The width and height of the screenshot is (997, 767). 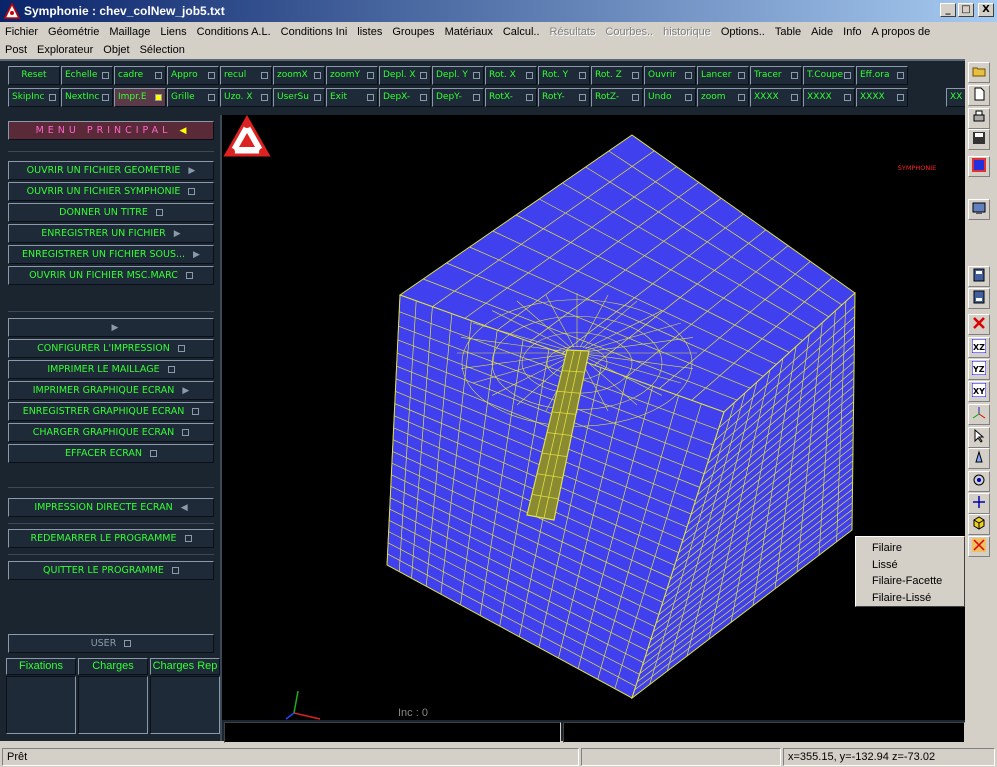 What do you see at coordinates (369, 32) in the screenshot?
I see `menu-listes: listes` at bounding box center [369, 32].